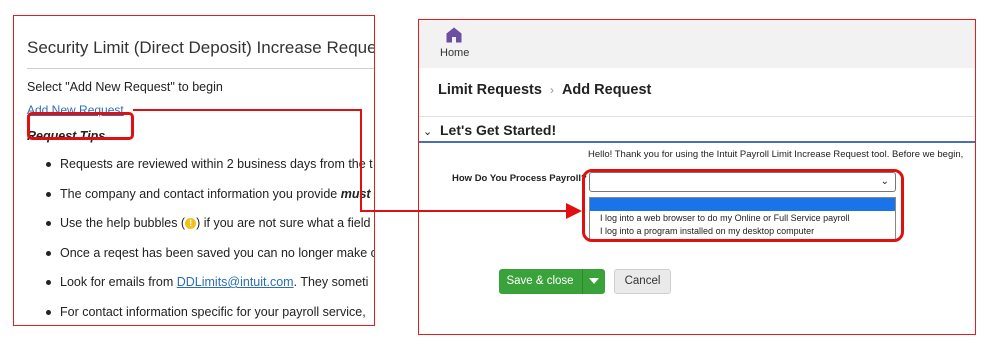 This screenshot has height=362, width=999. What do you see at coordinates (454, 53) in the screenshot?
I see `home-nav-label: Home` at bounding box center [454, 53].